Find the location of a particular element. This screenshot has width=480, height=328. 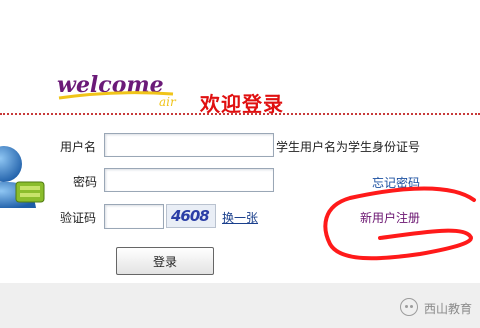

annotation-circle is located at coordinates (399, 223).